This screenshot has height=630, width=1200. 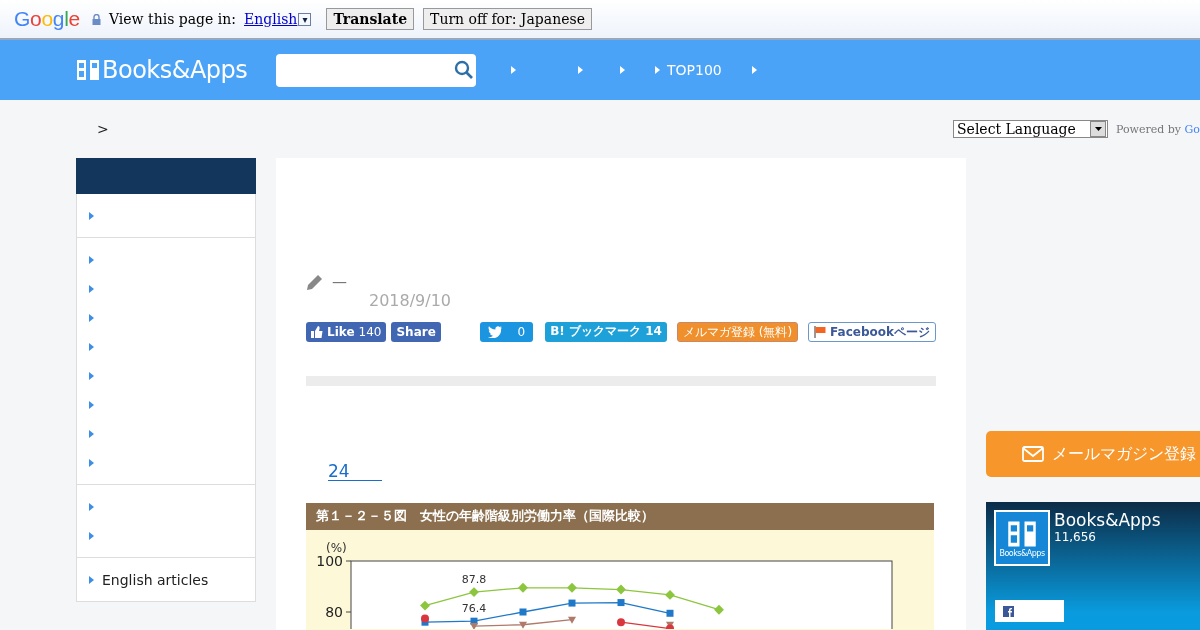 What do you see at coordinates (346, 332) in the screenshot?
I see `like-button: Like 140` at bounding box center [346, 332].